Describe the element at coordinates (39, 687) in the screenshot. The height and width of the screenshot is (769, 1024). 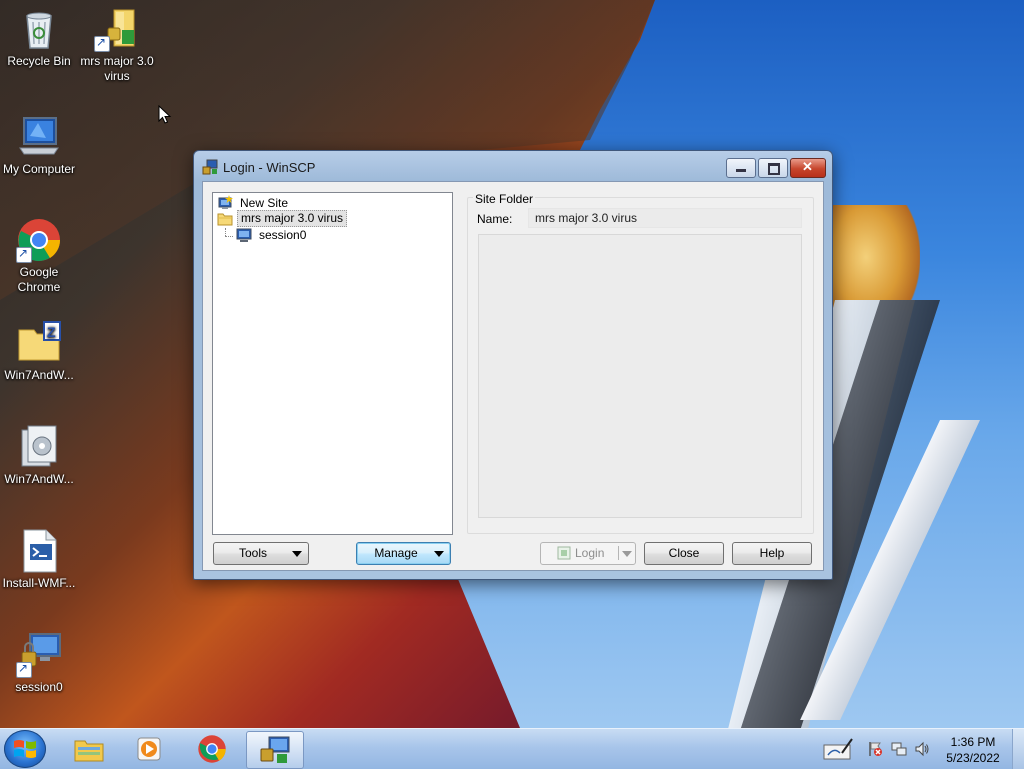
I see `desktop-icon-label: session0` at that location.